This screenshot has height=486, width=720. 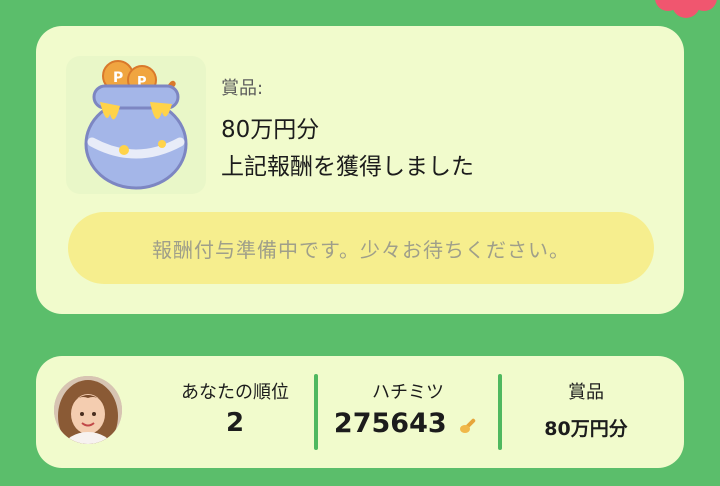 I want to click on rank-prize-value: 80万円分, so click(x=586, y=429).